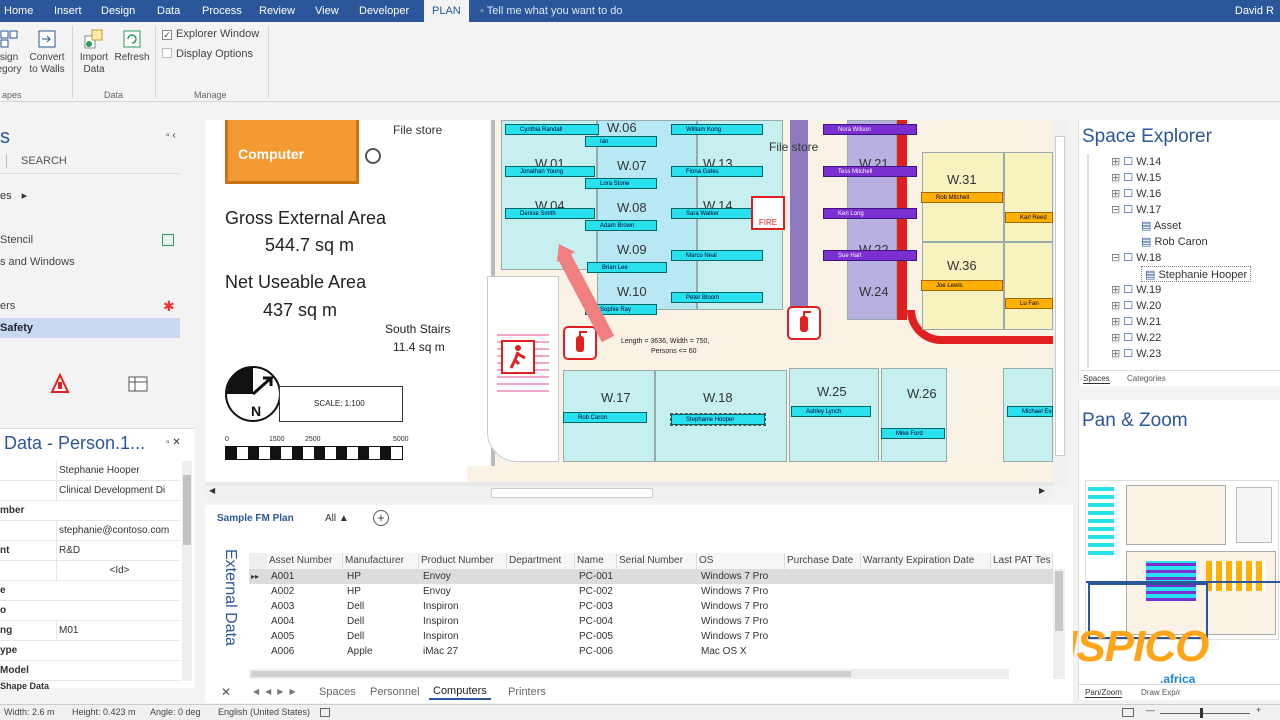  Describe the element at coordinates (596, 576) in the screenshot. I see `table-cell: PC-001` at that location.